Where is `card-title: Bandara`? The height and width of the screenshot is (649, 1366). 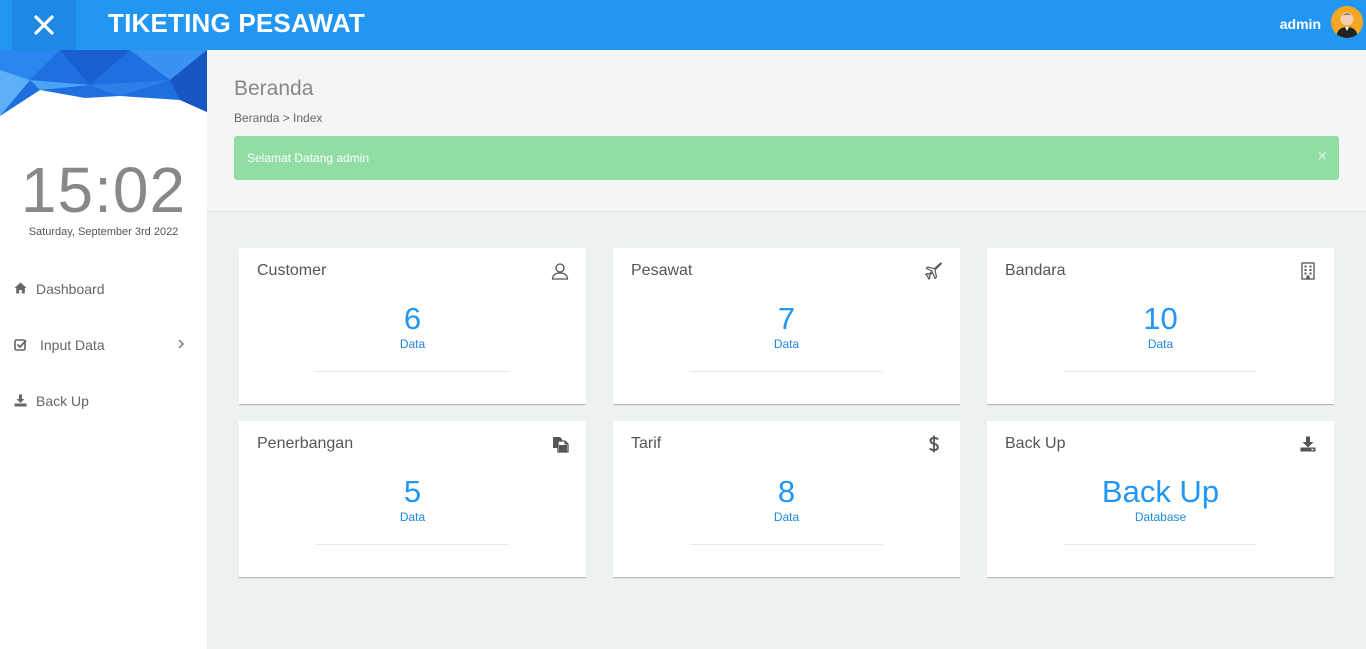 card-title: Bandara is located at coordinates (1035, 270).